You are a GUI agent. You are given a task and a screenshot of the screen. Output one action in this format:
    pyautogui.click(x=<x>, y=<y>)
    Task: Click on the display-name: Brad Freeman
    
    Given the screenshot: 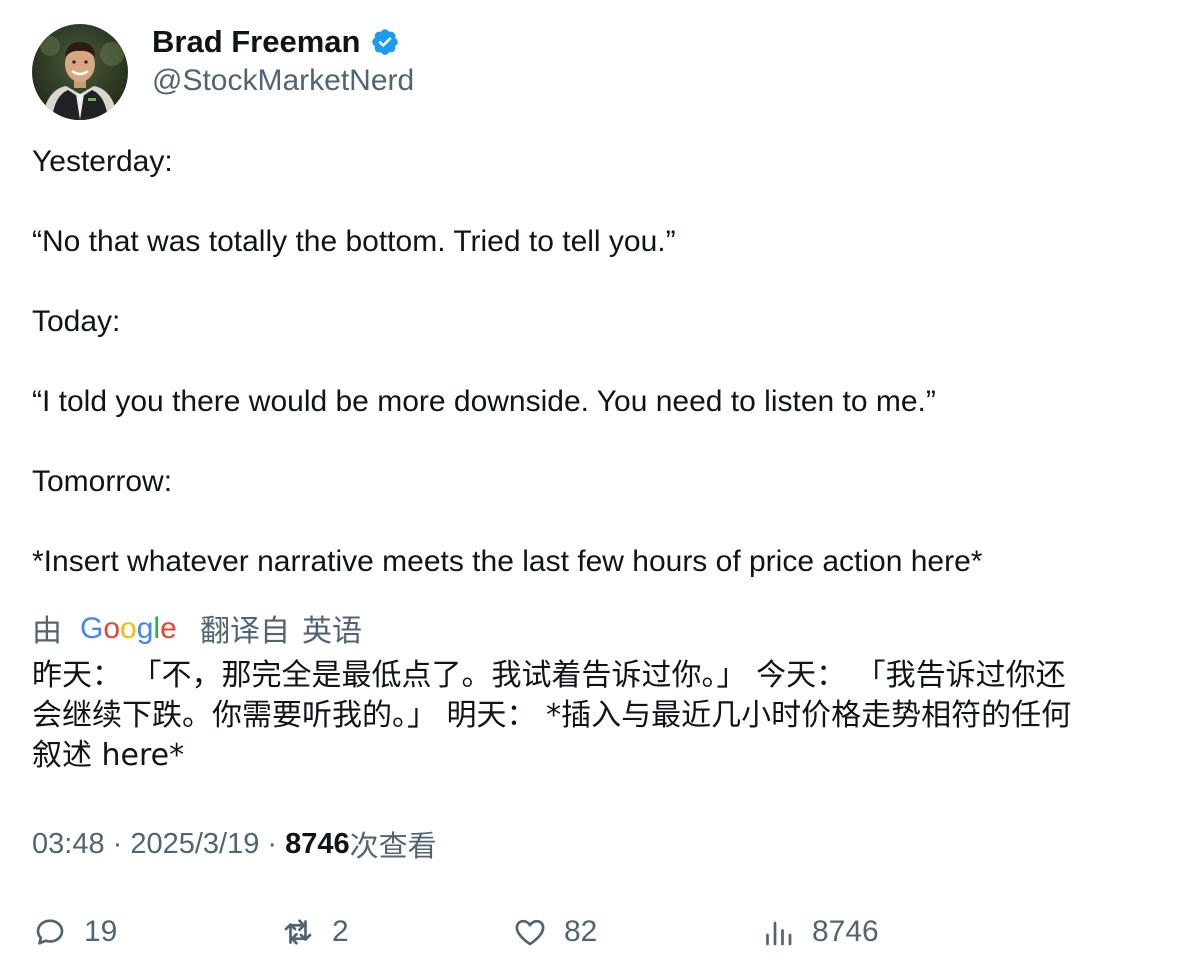 What is the action you would take?
    pyautogui.click(x=256, y=42)
    